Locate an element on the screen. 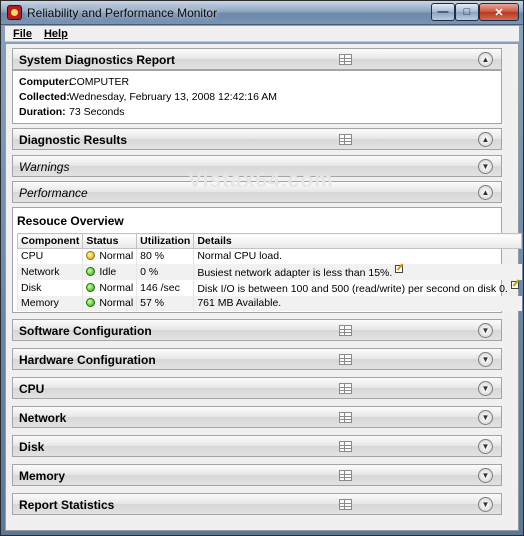 The image size is (524, 536). section-disk: Disk ▼ is located at coordinates (257, 446).